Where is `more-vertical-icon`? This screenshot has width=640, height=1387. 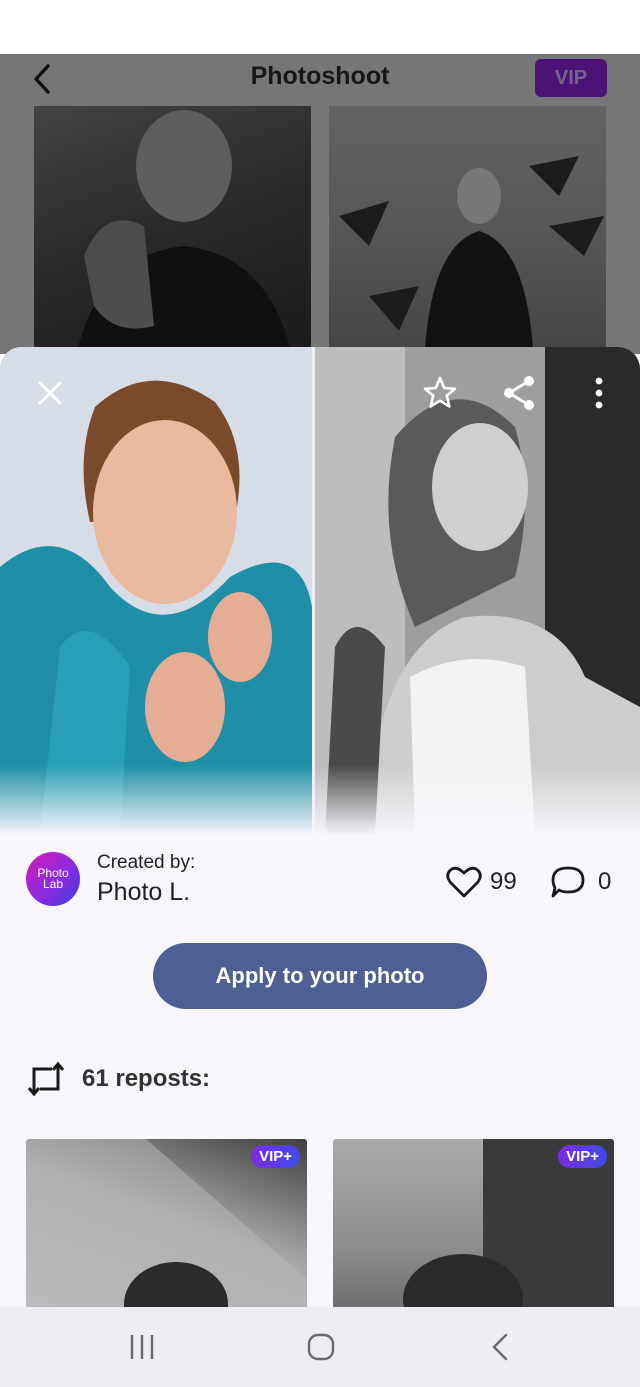
more-vertical-icon is located at coordinates (599, 393).